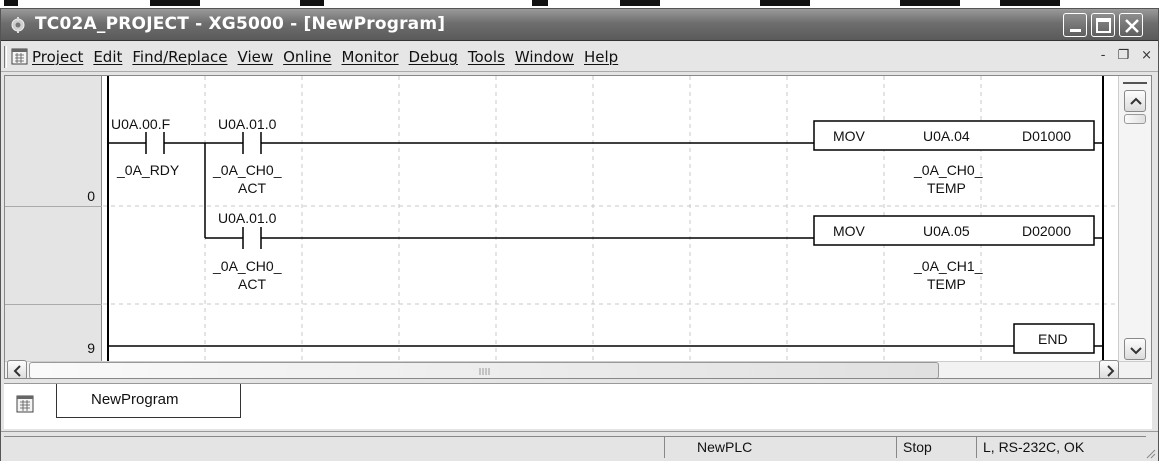 Image resolution: width=1159 pixels, height=461 pixels. Describe the element at coordinates (91, 196) in the screenshot. I see `step-number: 0` at that location.